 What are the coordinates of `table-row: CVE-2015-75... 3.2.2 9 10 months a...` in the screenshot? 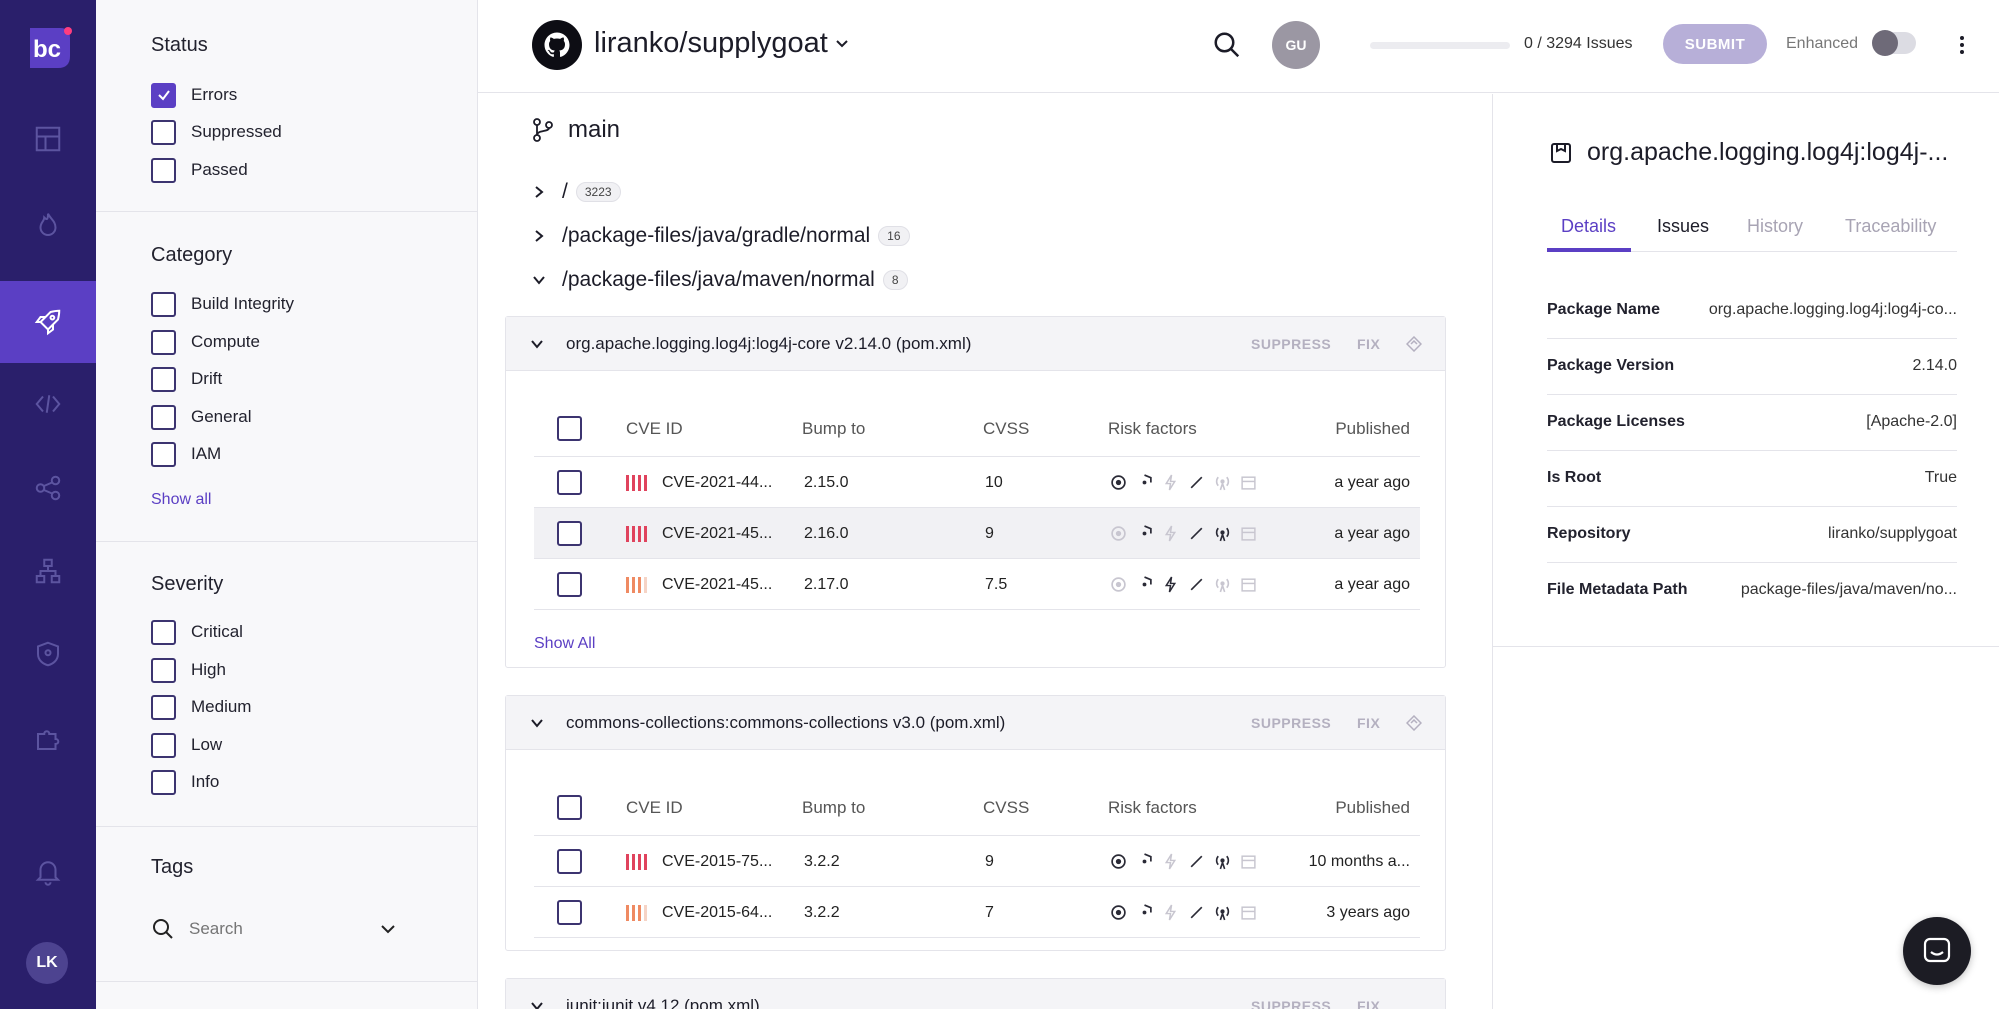 It's located at (977, 861).